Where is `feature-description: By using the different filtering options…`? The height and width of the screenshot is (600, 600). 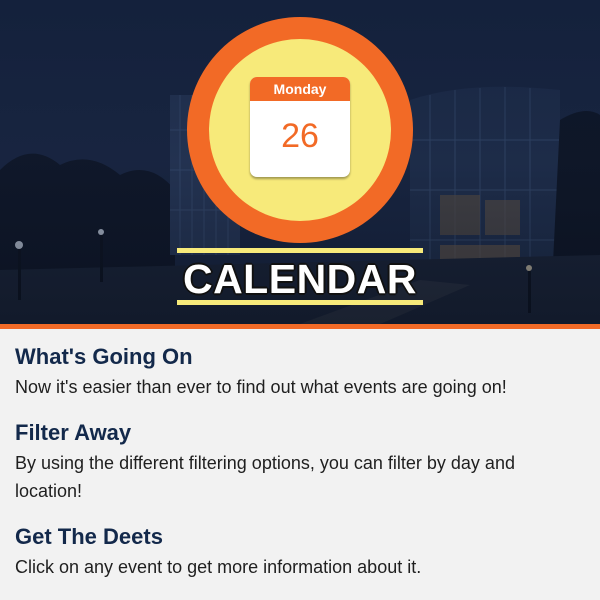 feature-description: By using the different filtering options… is located at coordinates (265, 477).